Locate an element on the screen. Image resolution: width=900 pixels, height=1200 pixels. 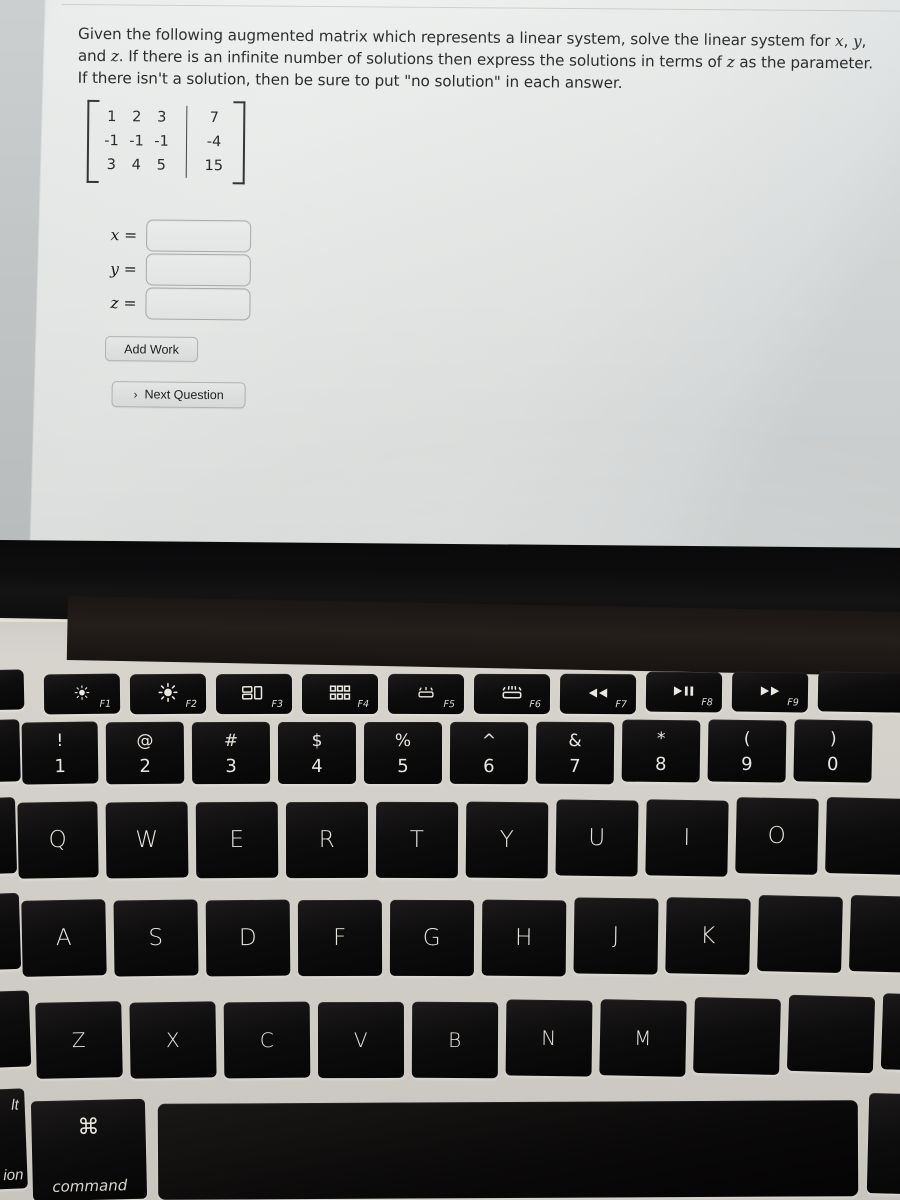
key-f7: F7 is located at coordinates (598, 694).